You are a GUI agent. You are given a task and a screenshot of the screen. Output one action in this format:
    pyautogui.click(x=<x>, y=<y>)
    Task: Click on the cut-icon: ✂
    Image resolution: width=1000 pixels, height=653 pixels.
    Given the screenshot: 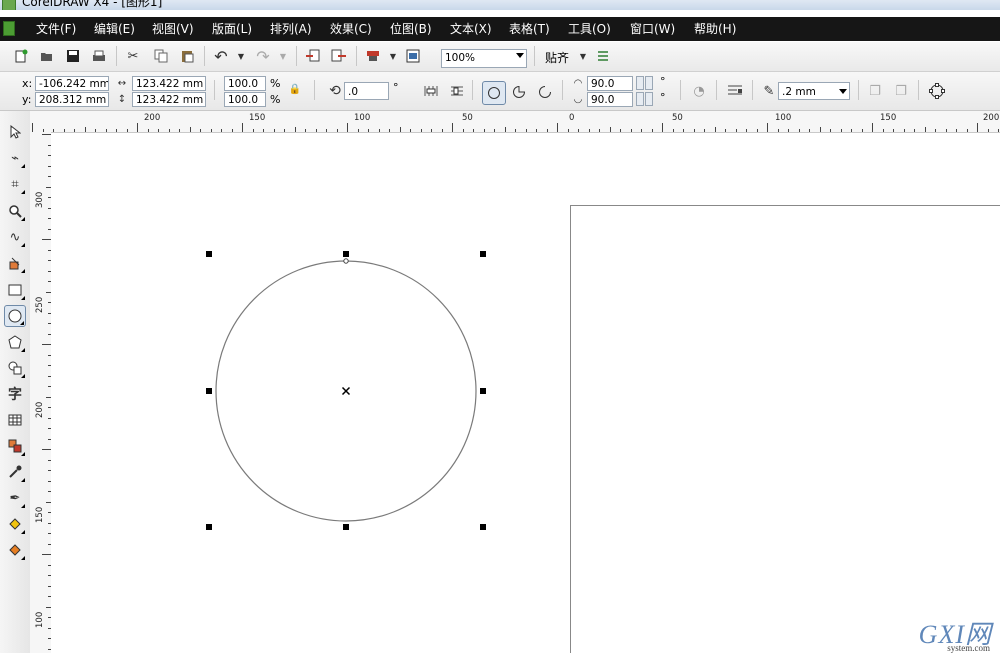 What is the action you would take?
    pyautogui.click(x=133, y=56)
    